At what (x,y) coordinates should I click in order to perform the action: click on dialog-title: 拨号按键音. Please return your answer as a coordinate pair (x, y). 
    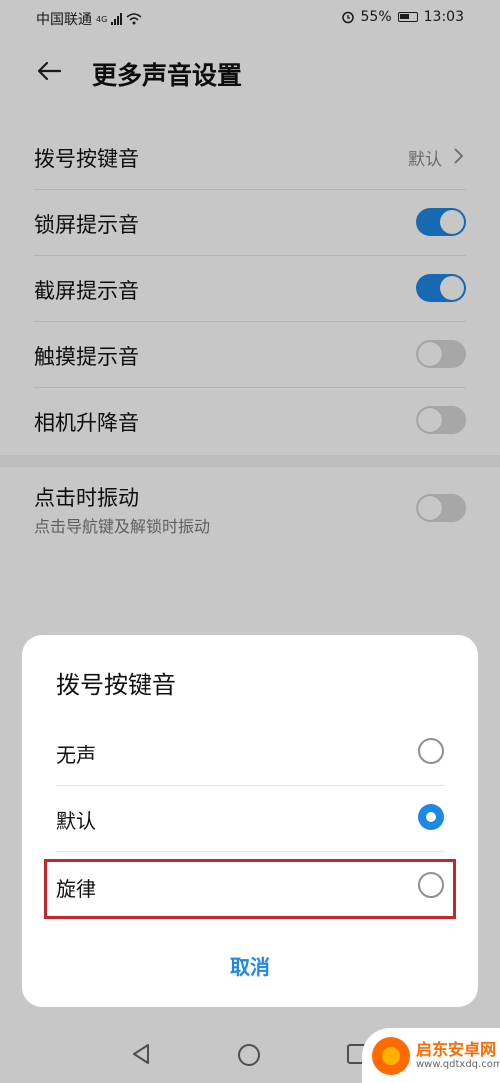
    Looking at the image, I should click on (116, 685).